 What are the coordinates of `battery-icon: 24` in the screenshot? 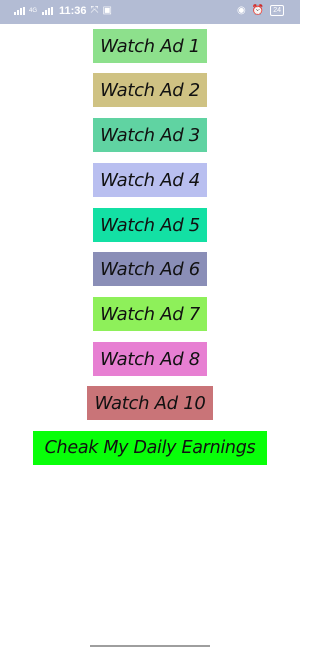 It's located at (277, 10).